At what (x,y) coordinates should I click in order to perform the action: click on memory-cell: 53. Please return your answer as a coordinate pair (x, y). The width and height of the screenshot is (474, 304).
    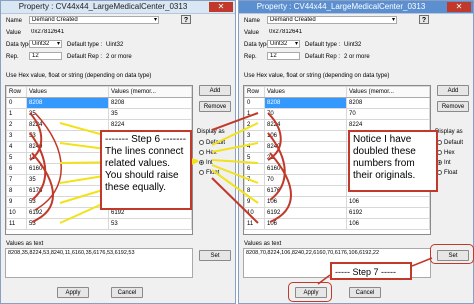
    Looking at the image, I should click on (150, 224).